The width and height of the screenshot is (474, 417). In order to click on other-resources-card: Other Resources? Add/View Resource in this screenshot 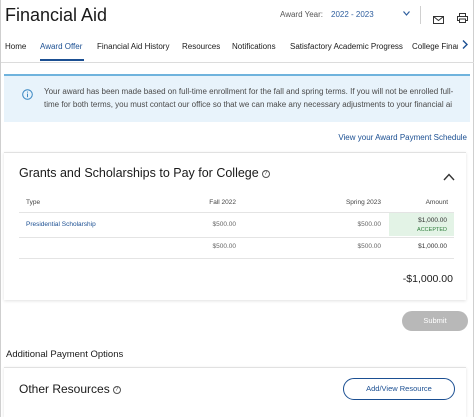, I will do `click(235, 392)`.